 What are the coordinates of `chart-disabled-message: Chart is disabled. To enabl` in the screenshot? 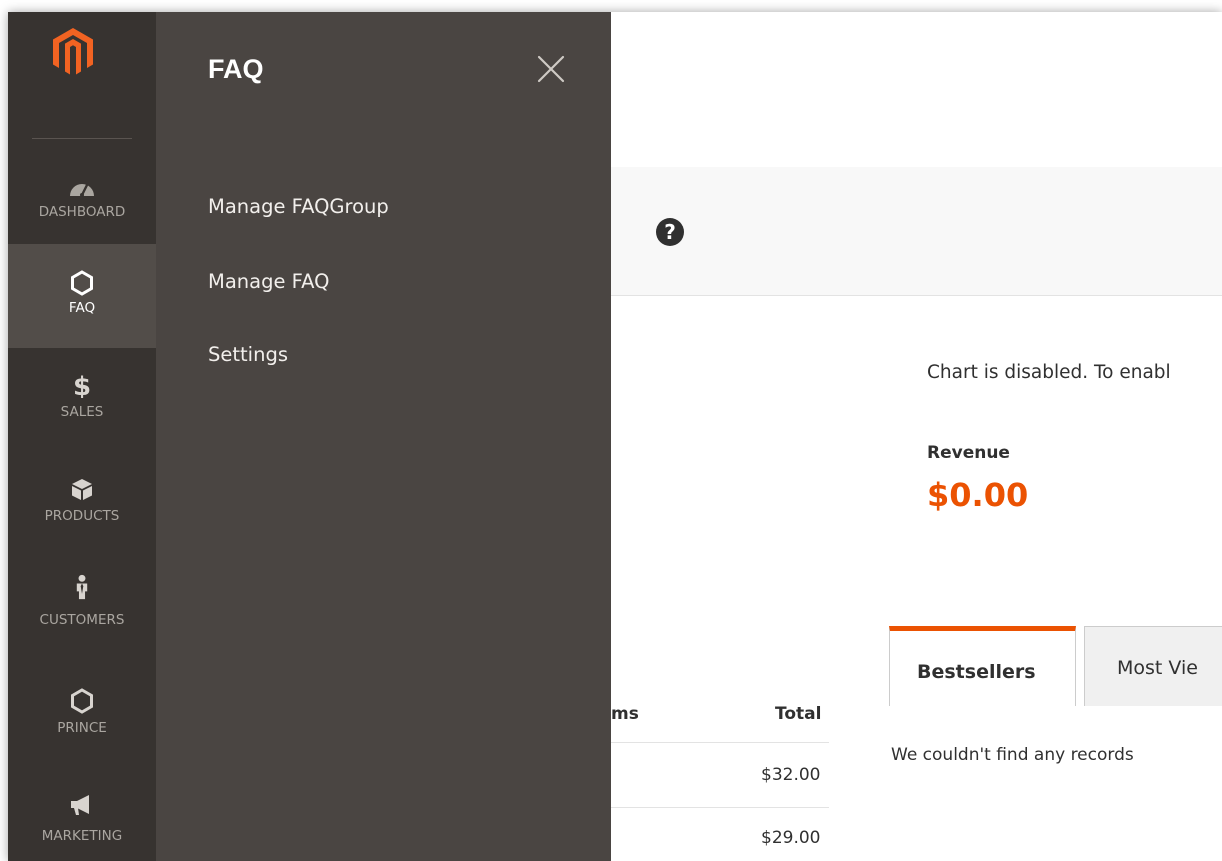 It's located at (1049, 372).